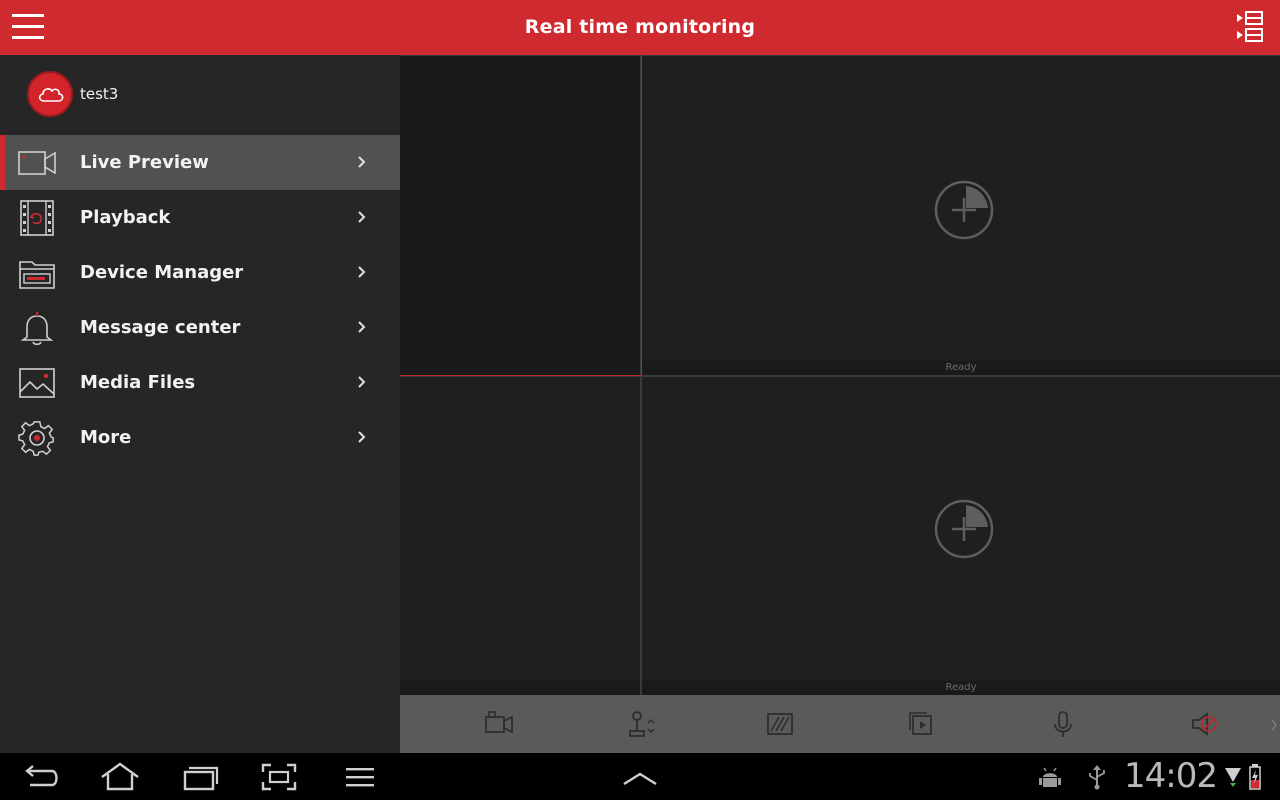 The image size is (1280, 800). I want to click on video-toolbar, so click(840, 724).